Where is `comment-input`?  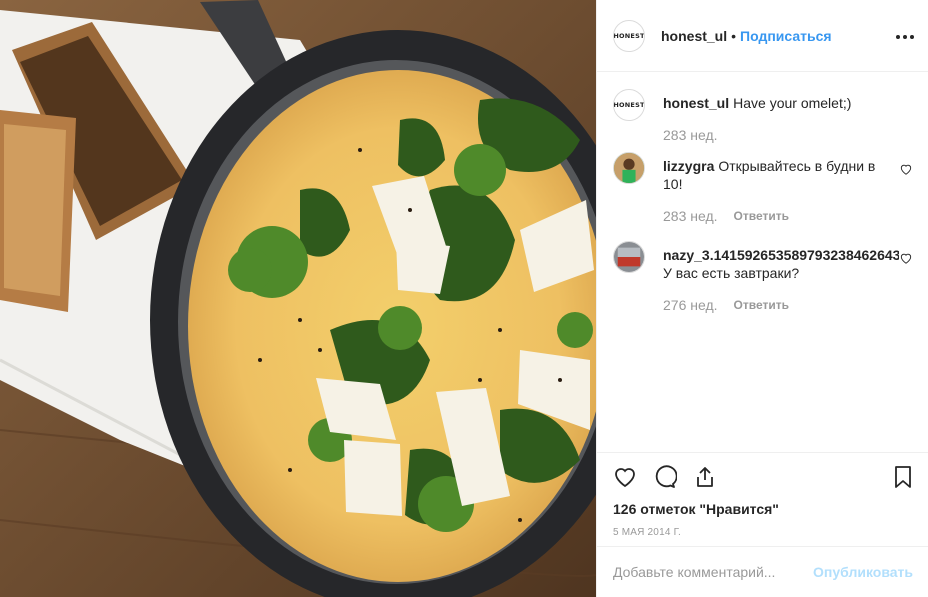
comment-input is located at coordinates (713, 572).